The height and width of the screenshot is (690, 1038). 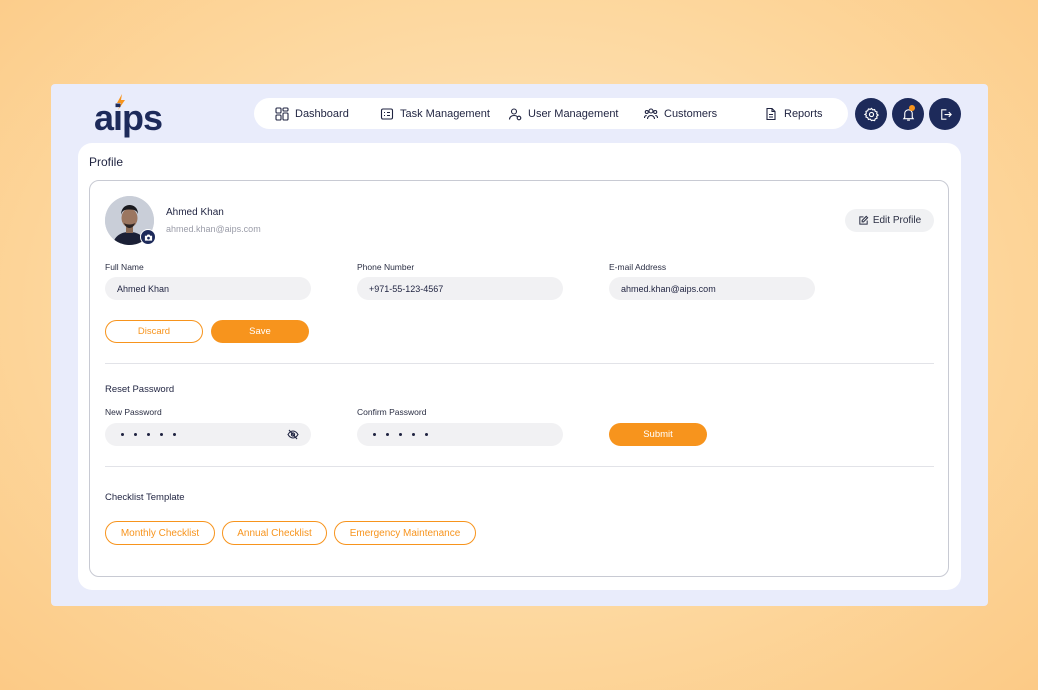 What do you see at coordinates (195, 212) in the screenshot?
I see `profile-name: Ahmed Khan` at bounding box center [195, 212].